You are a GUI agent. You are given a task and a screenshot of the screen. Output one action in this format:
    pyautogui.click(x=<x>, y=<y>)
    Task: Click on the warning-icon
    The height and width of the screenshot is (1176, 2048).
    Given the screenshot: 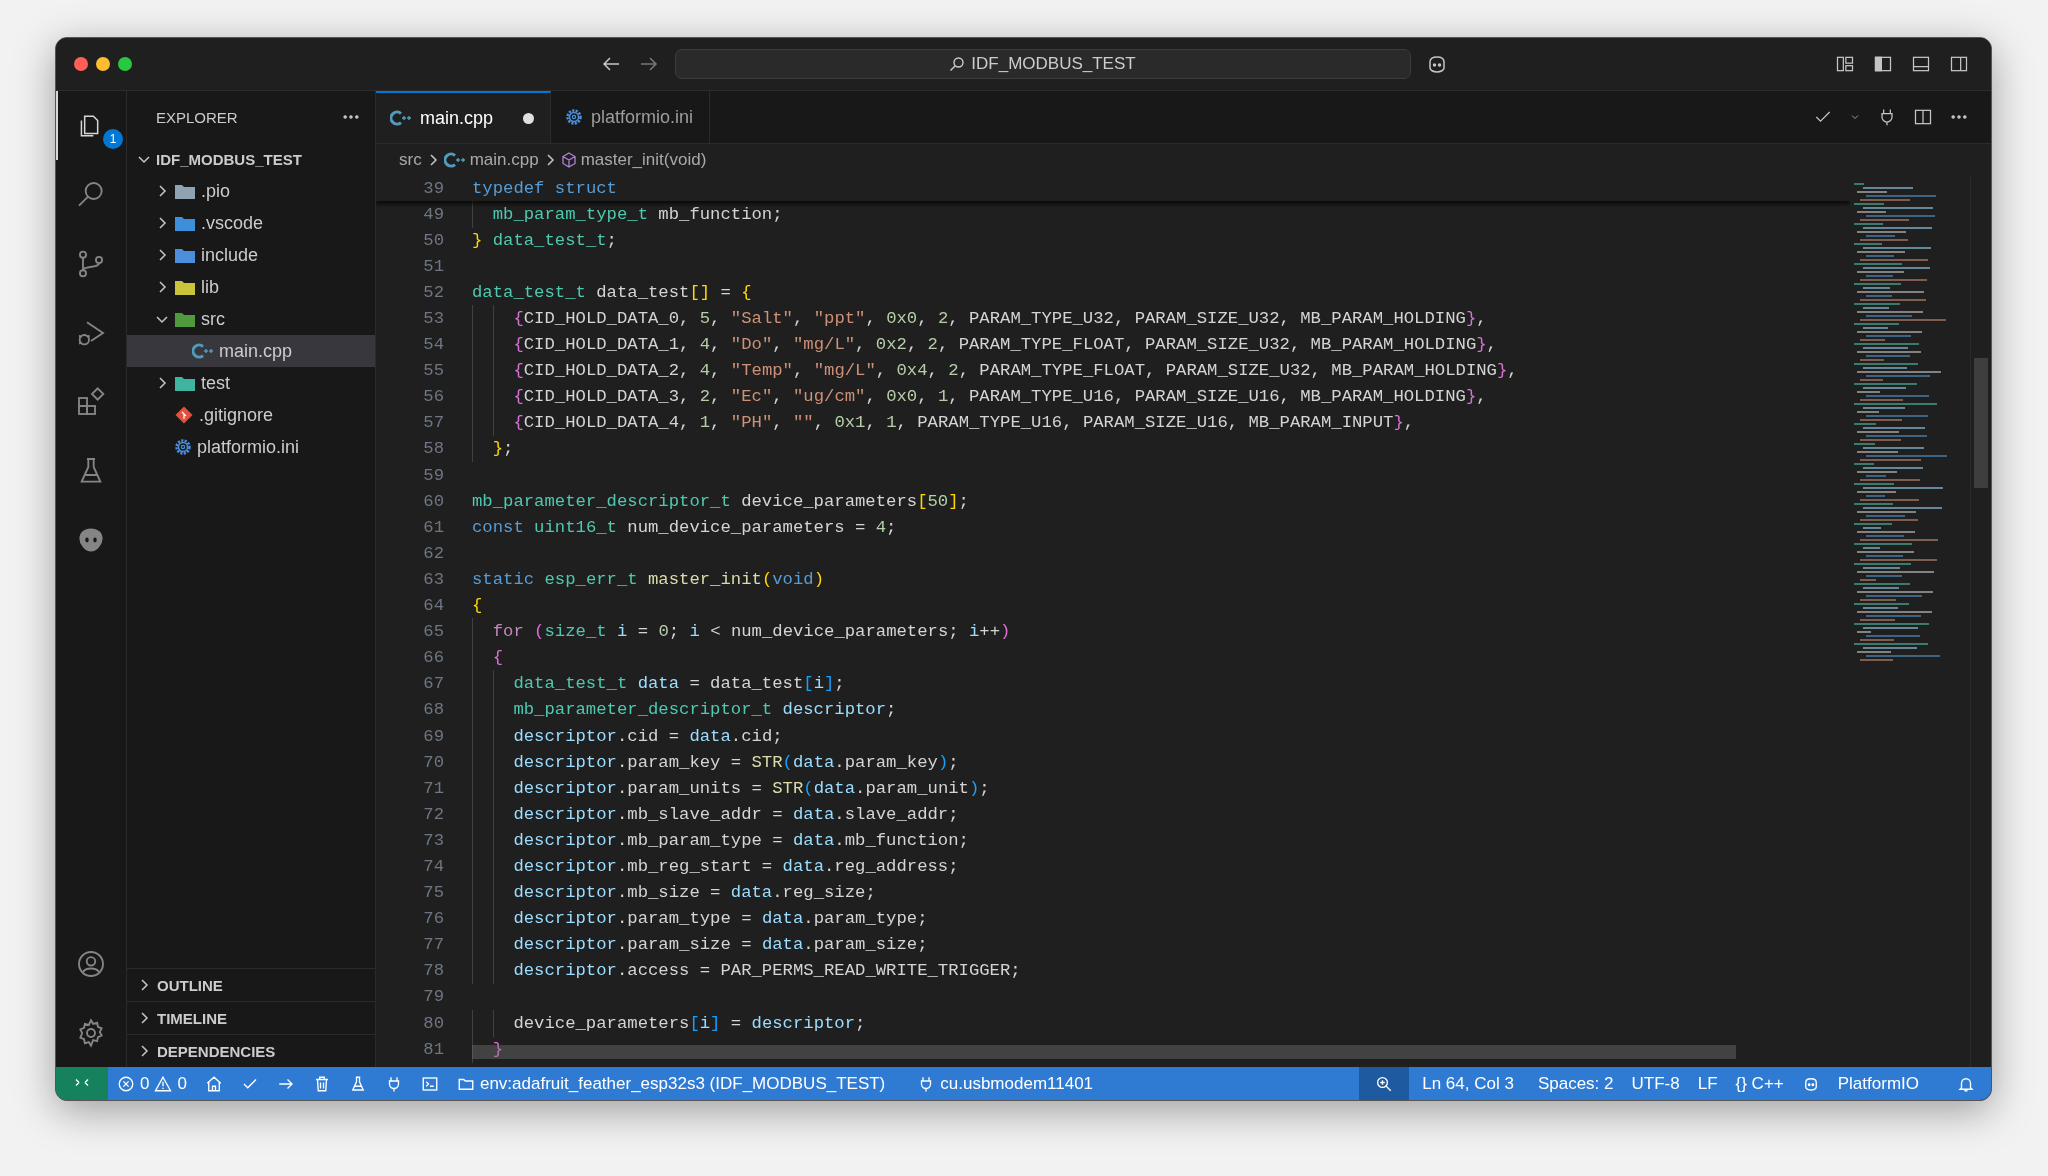 What is the action you would take?
    pyautogui.click(x=163, y=1083)
    